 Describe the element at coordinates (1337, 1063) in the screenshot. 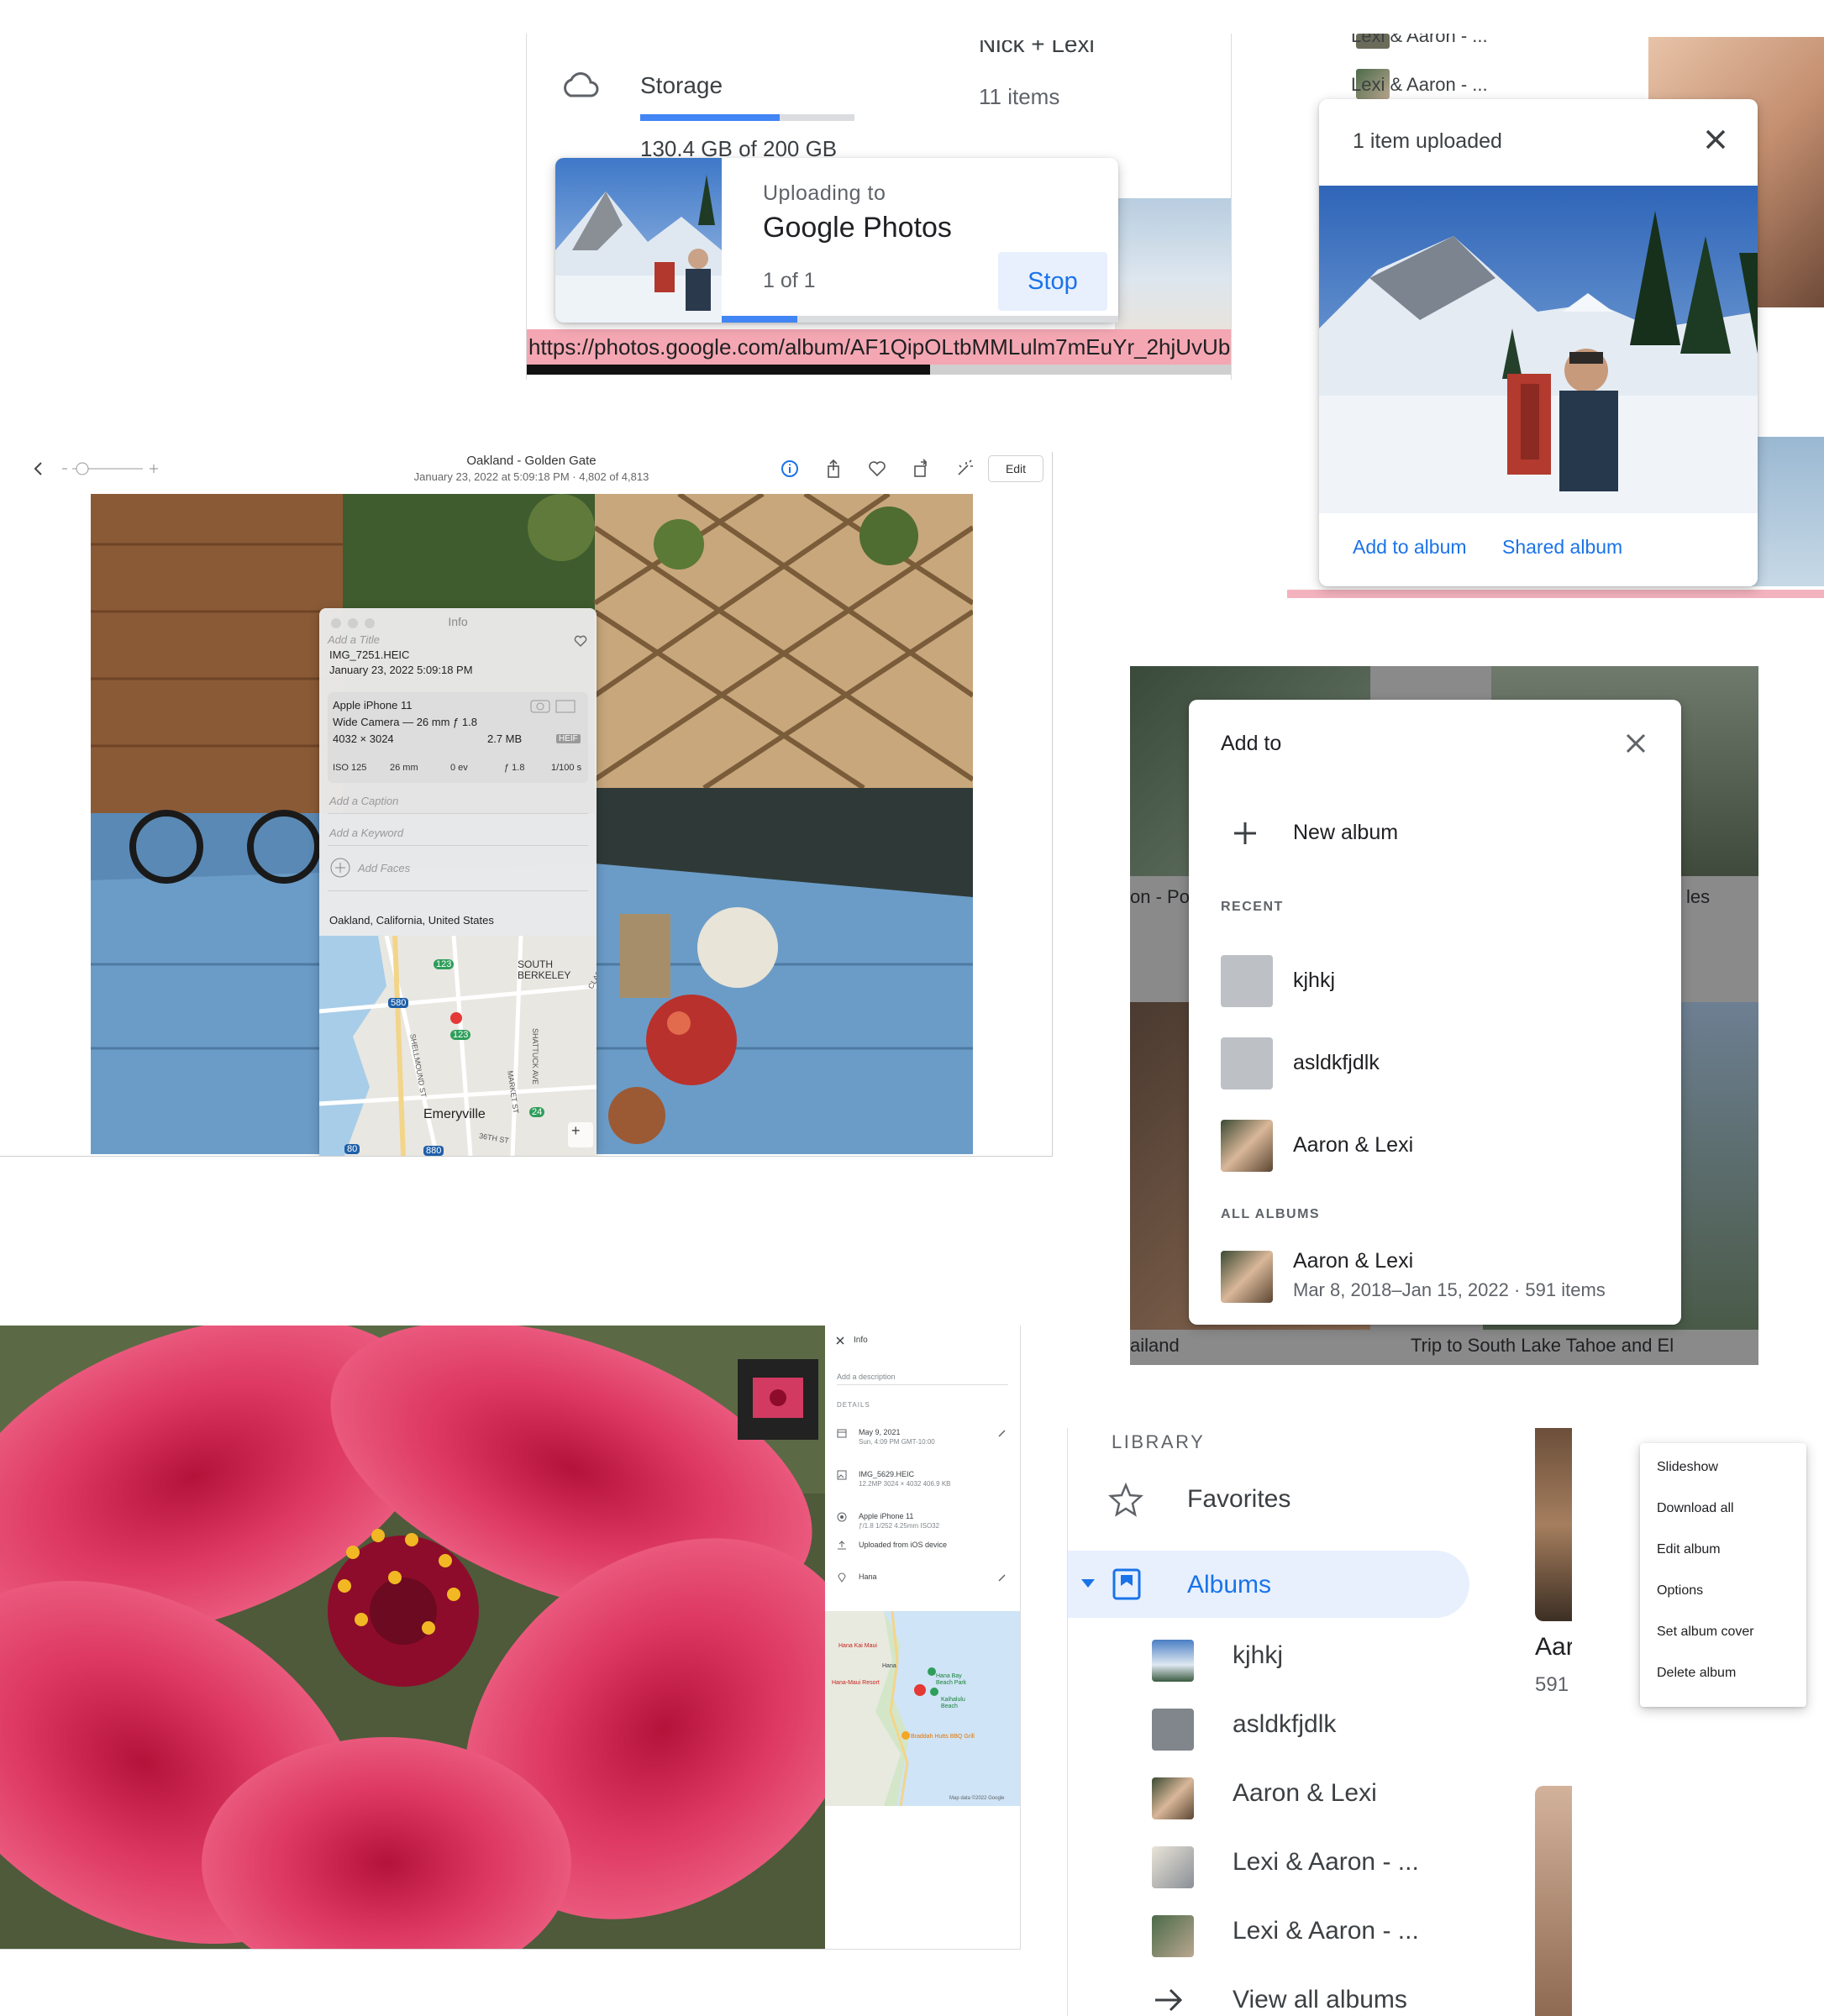

I see `recent-album-item: asldkfjdlk` at that location.